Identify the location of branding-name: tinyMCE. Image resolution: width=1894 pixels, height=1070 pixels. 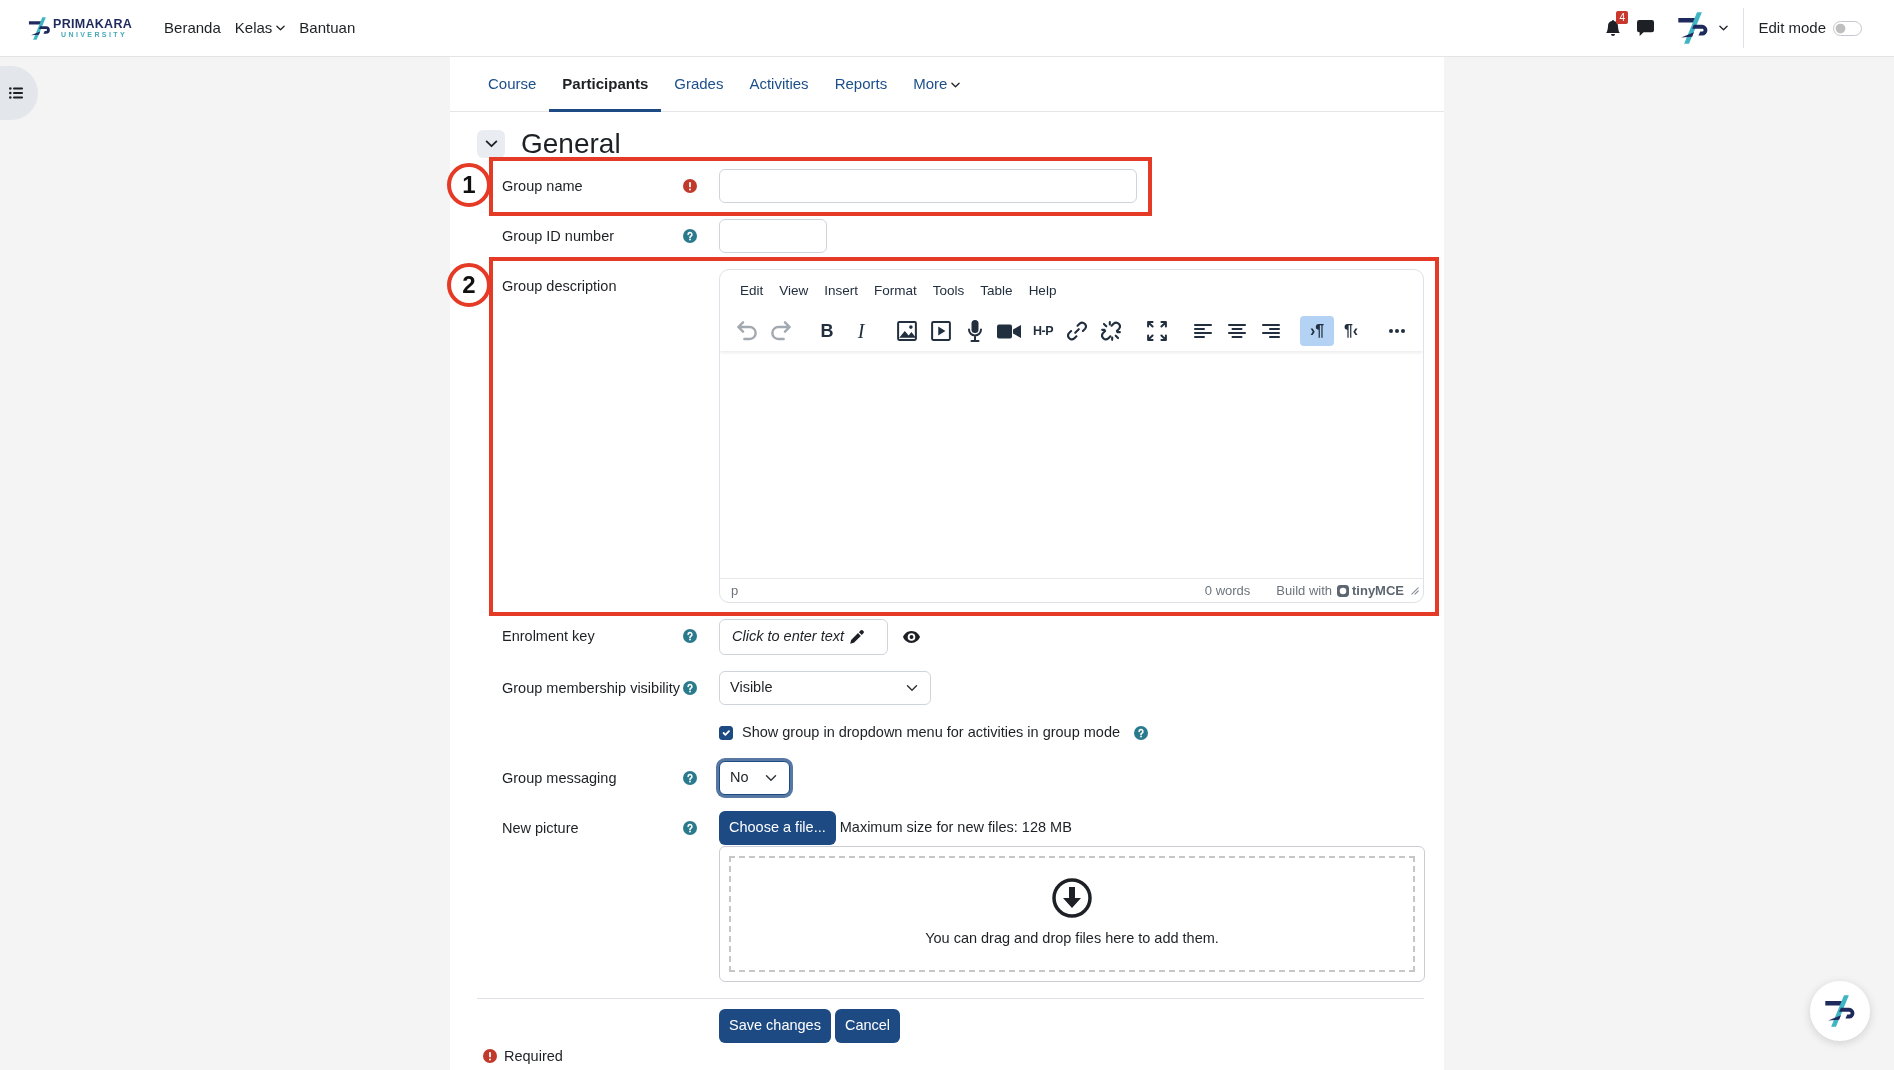
(1378, 590).